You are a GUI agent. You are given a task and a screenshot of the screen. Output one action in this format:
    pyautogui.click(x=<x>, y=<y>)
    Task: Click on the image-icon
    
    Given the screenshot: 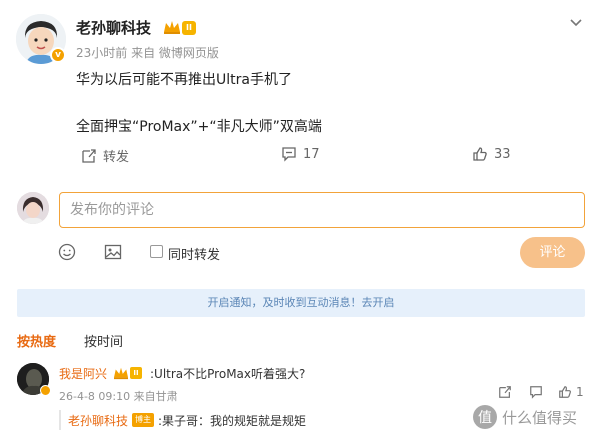 What is the action you would take?
    pyautogui.click(x=113, y=252)
    